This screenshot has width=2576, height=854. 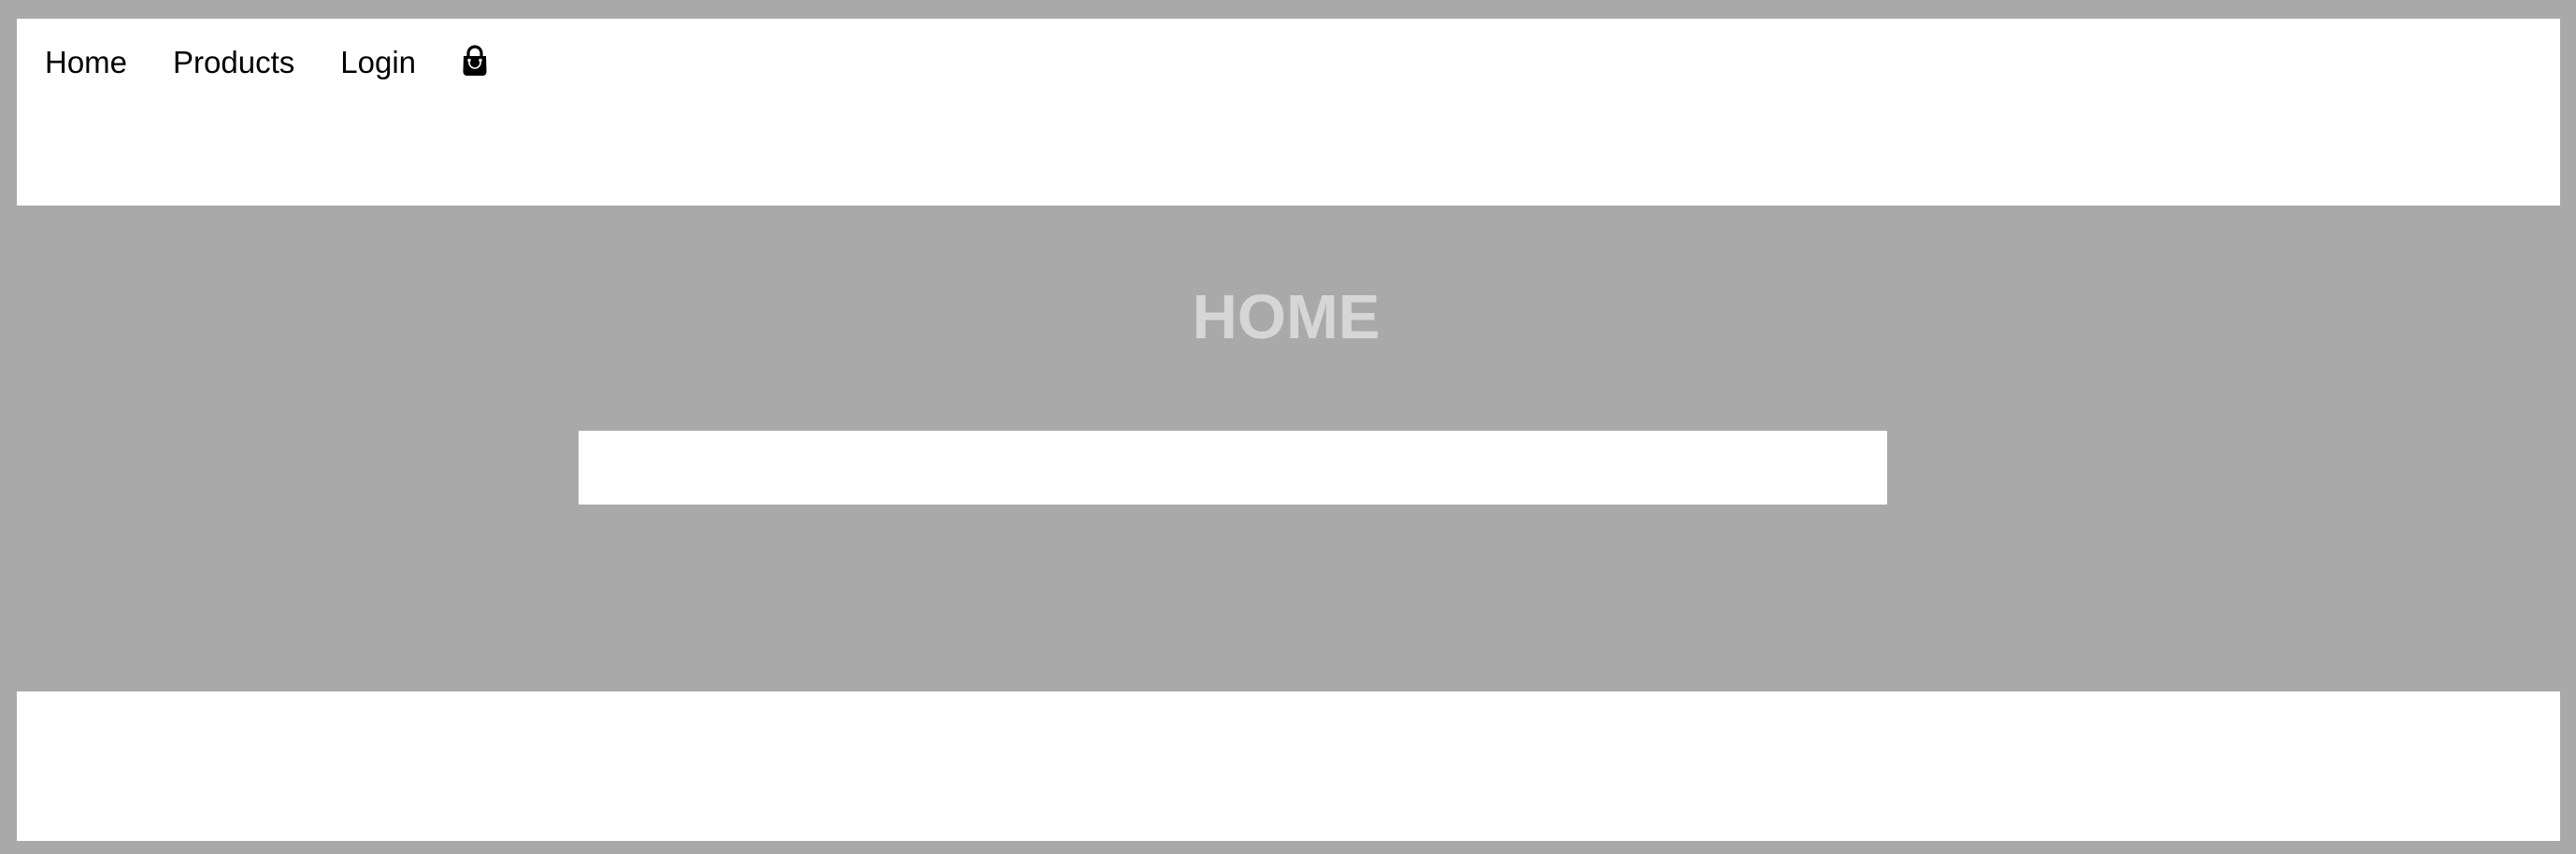 What do you see at coordinates (86, 62) in the screenshot?
I see `nav-link-home: Home` at bounding box center [86, 62].